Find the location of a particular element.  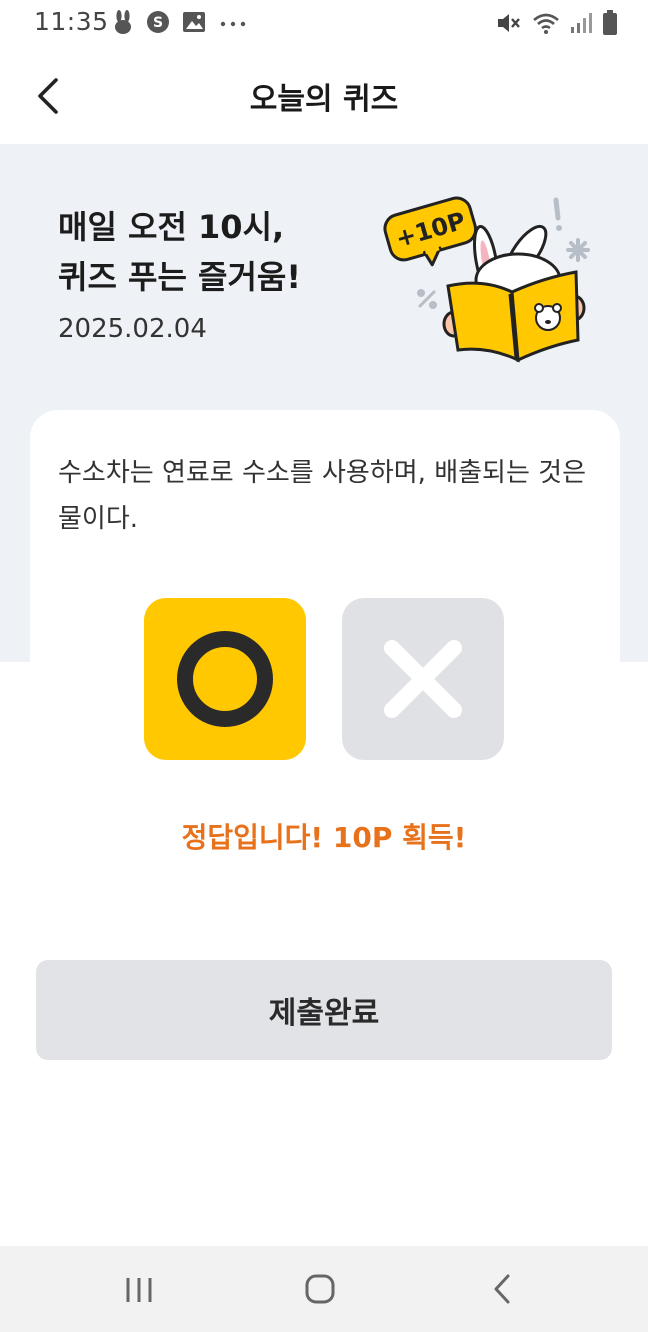

recent-apps-button is located at coordinates (140, 1289).